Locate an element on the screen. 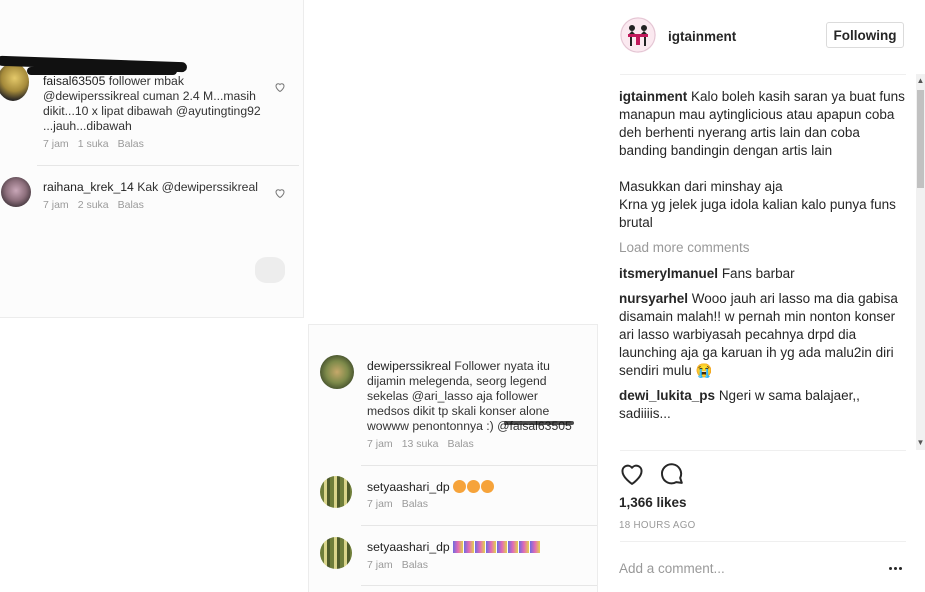 The image size is (925, 592). following-button: Following is located at coordinates (865, 35).